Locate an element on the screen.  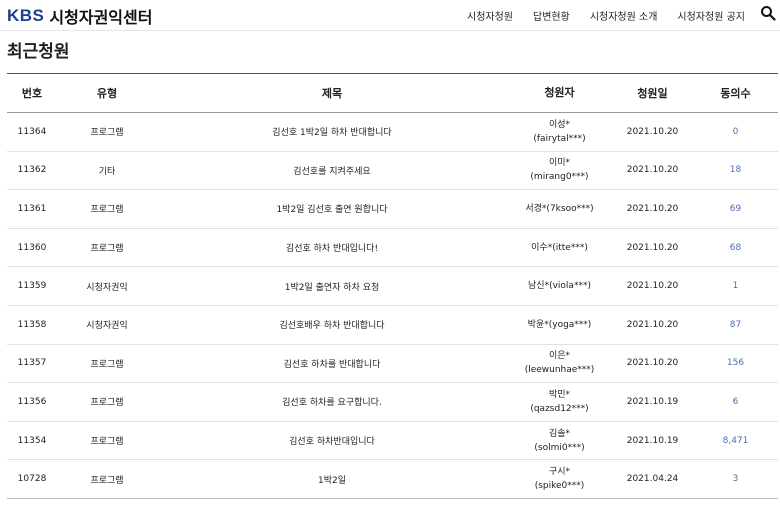
row-type: 기타 is located at coordinates (107, 171).